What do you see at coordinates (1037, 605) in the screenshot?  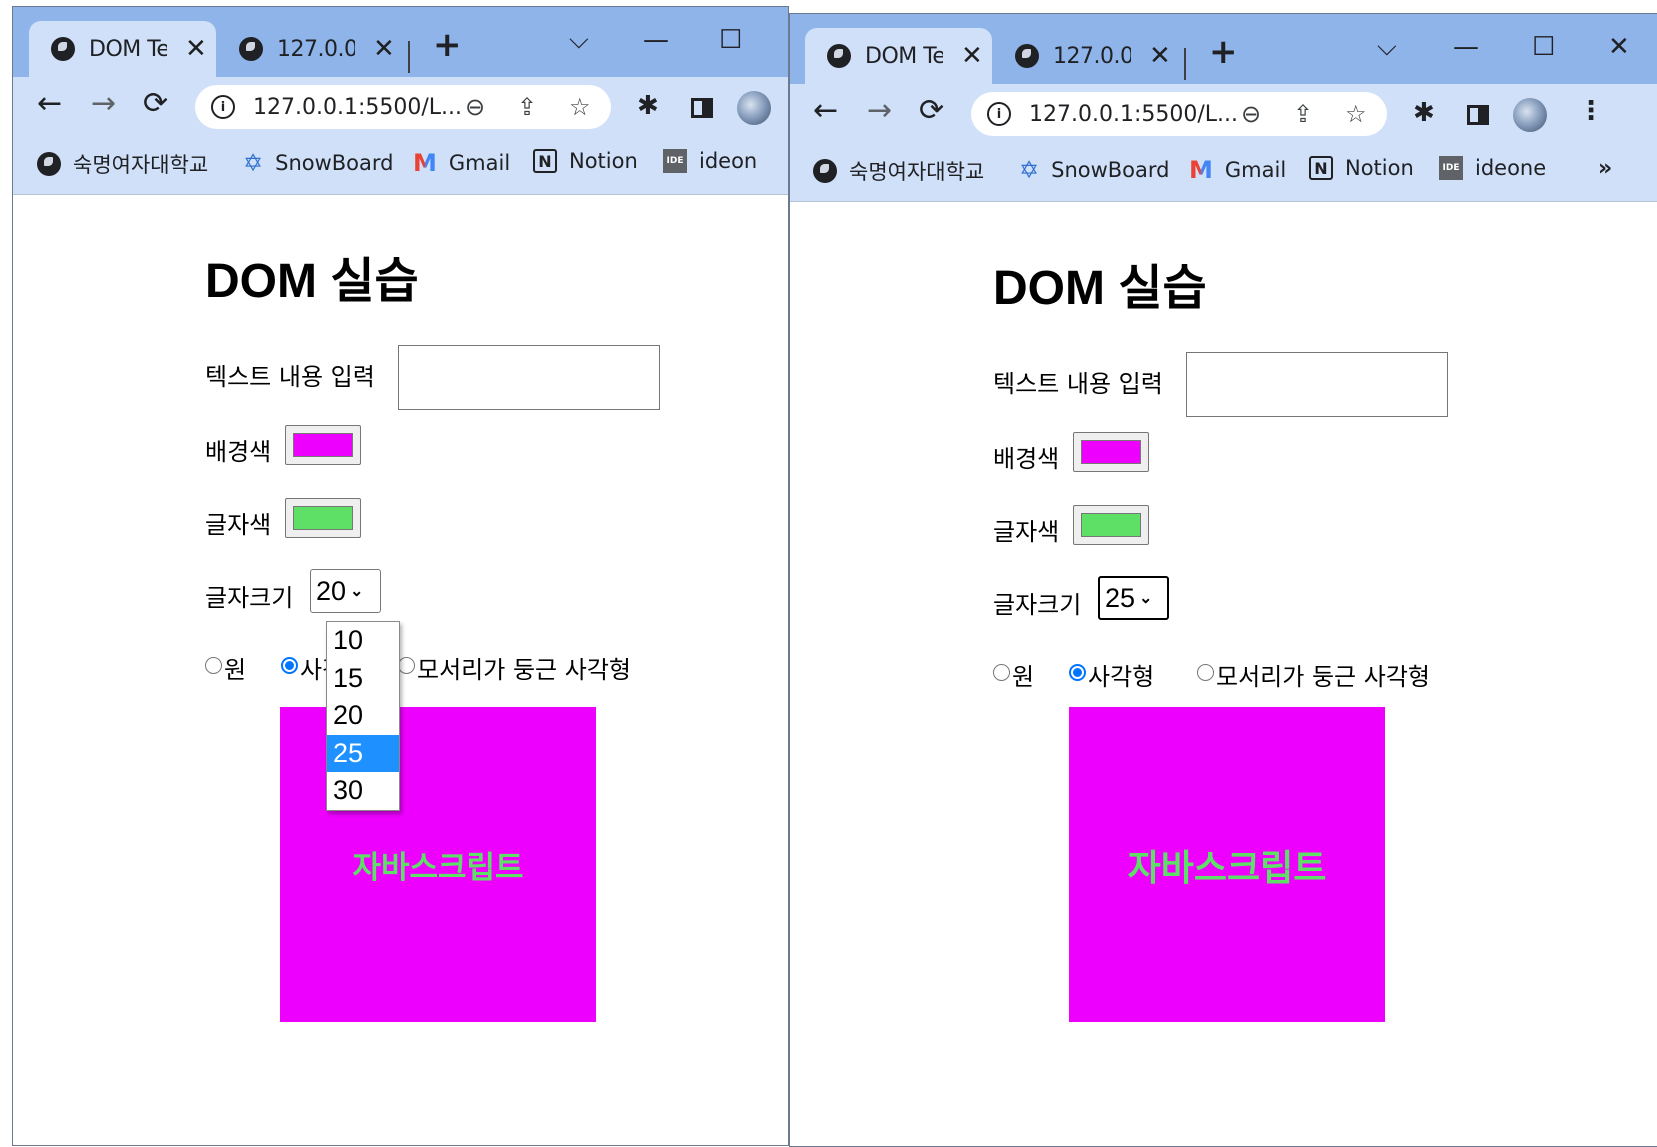 I see `font-size-label: 글자크기` at bounding box center [1037, 605].